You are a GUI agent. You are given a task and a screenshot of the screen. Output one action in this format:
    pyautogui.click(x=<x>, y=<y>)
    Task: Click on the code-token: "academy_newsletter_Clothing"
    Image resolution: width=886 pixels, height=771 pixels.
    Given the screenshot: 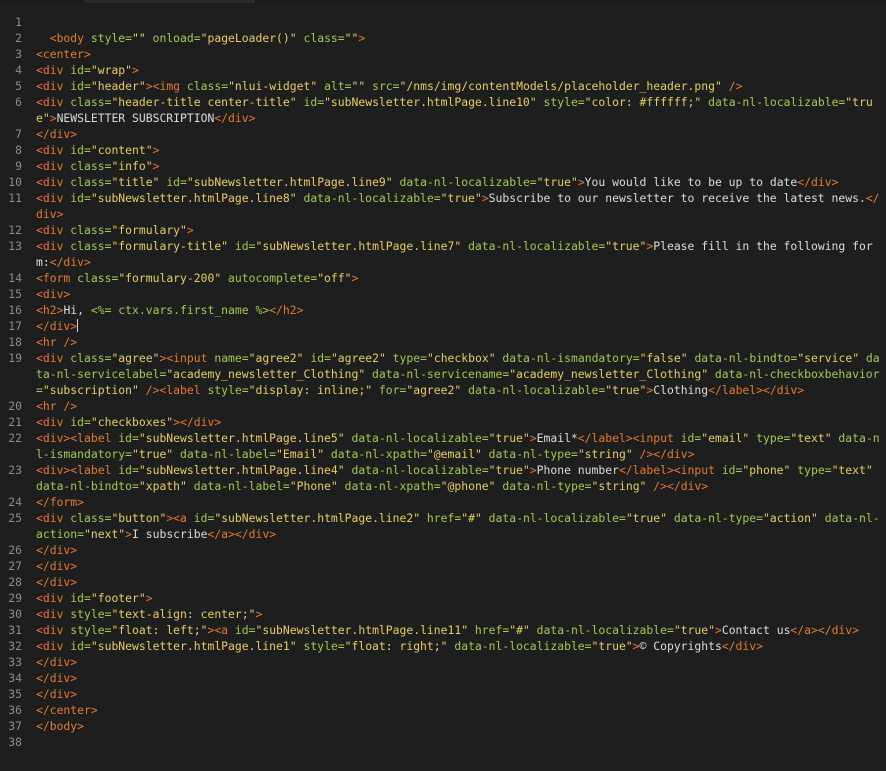 What is the action you would take?
    pyautogui.click(x=609, y=374)
    